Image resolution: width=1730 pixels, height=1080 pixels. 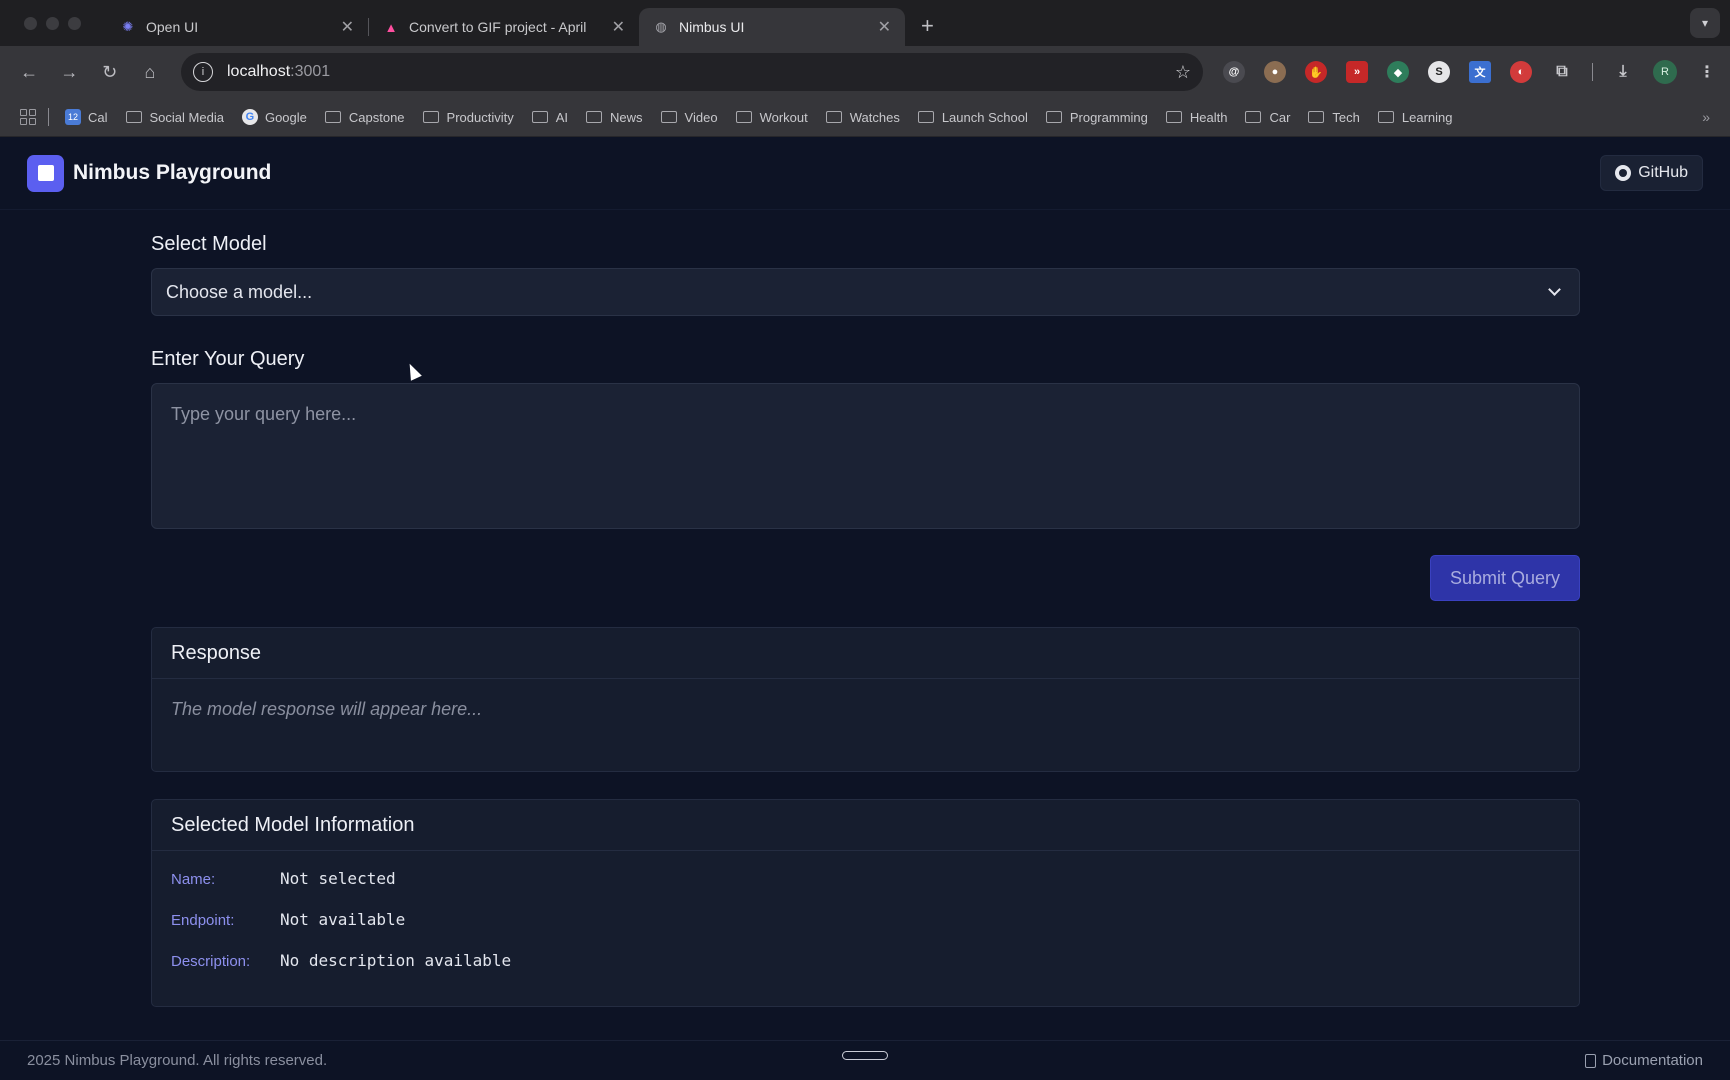 I want to click on arrow-right-icon: →, so click(x=69, y=71).